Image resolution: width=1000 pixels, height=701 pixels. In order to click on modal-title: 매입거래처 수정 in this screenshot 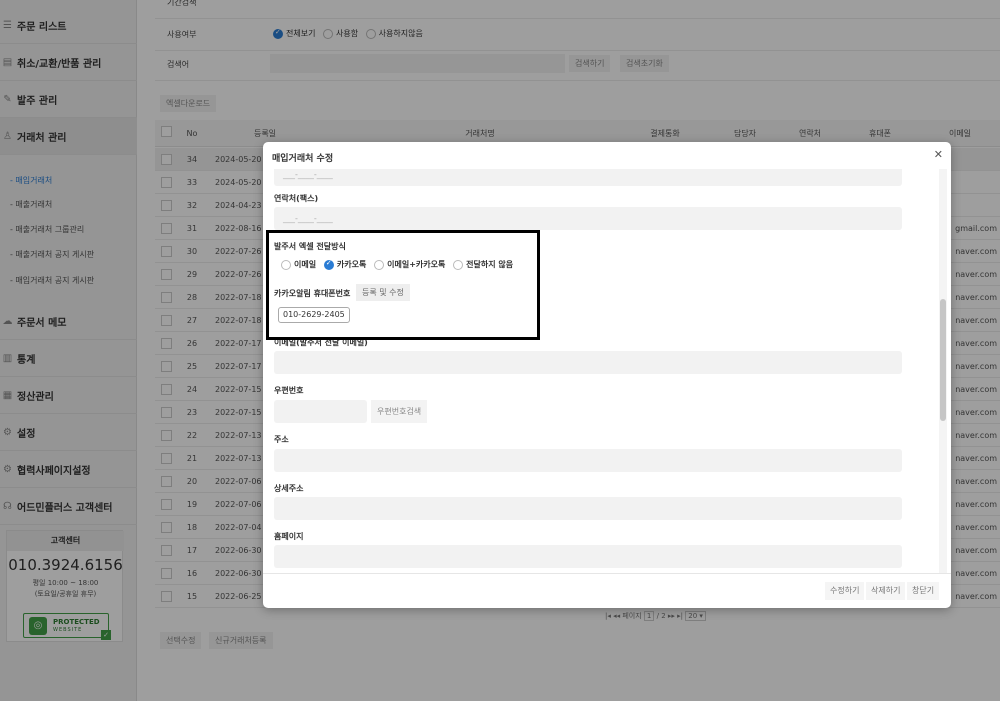, I will do `click(303, 159)`.